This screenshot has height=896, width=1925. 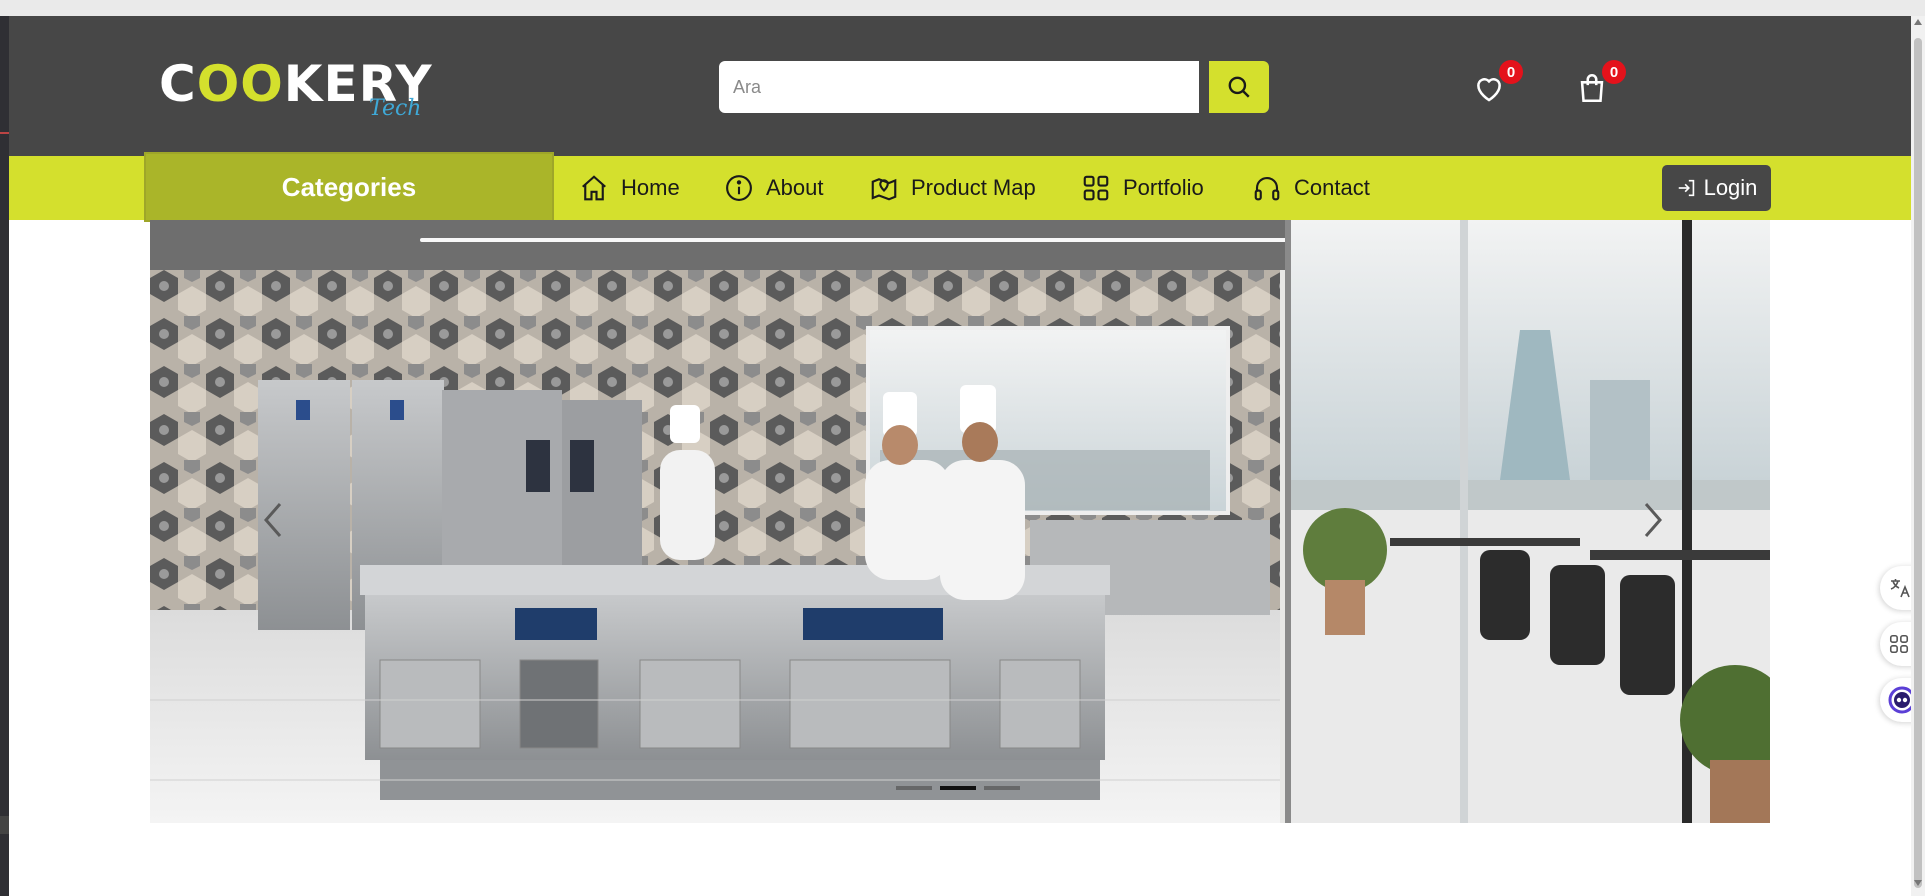 I want to click on info-icon, so click(x=739, y=188).